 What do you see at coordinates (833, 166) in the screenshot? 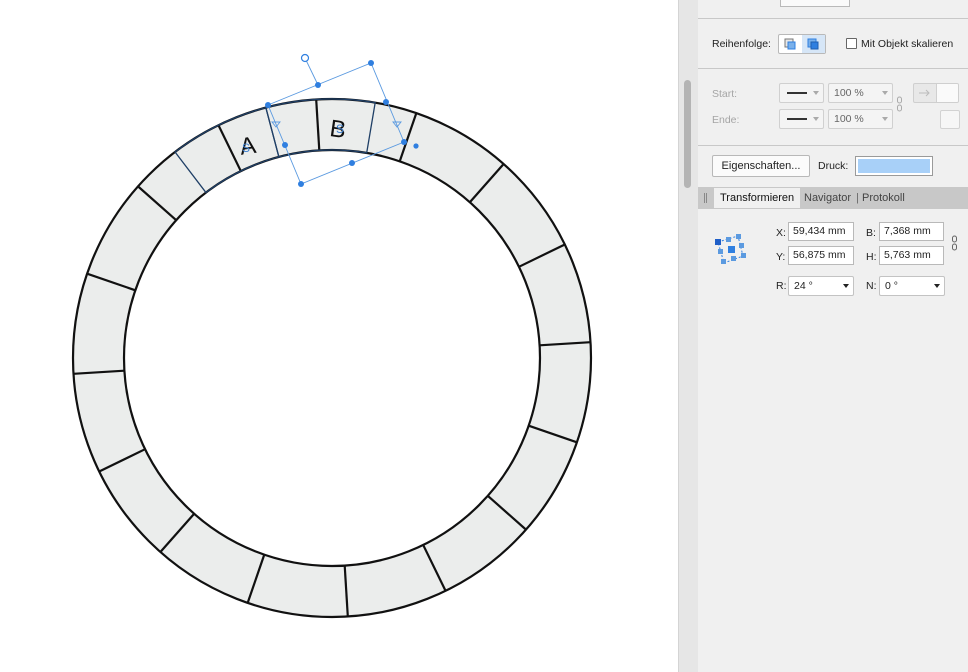
I see `print-label: Druck:` at bounding box center [833, 166].